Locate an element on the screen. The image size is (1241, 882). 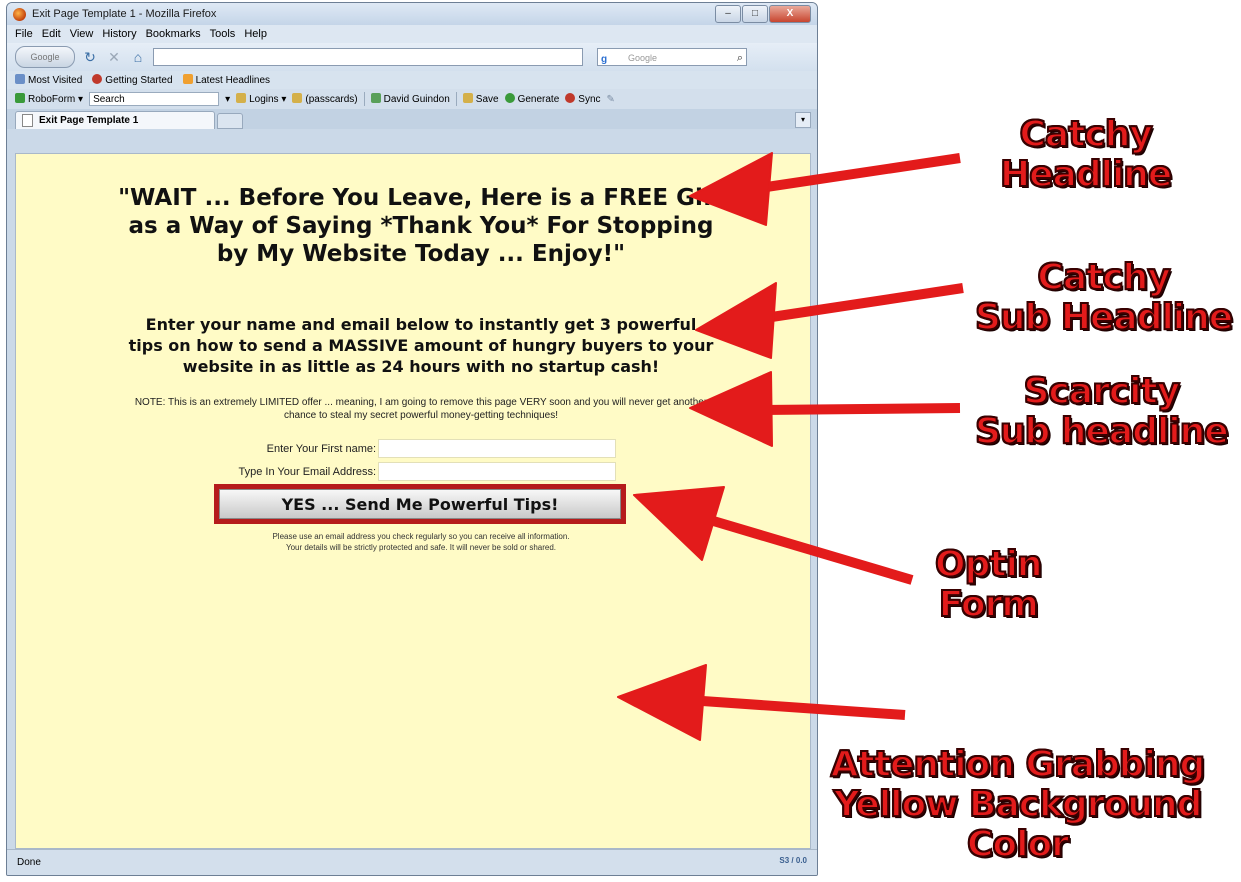
status-bar: Done S3 / 0.0 is located at coordinates (412, 862).